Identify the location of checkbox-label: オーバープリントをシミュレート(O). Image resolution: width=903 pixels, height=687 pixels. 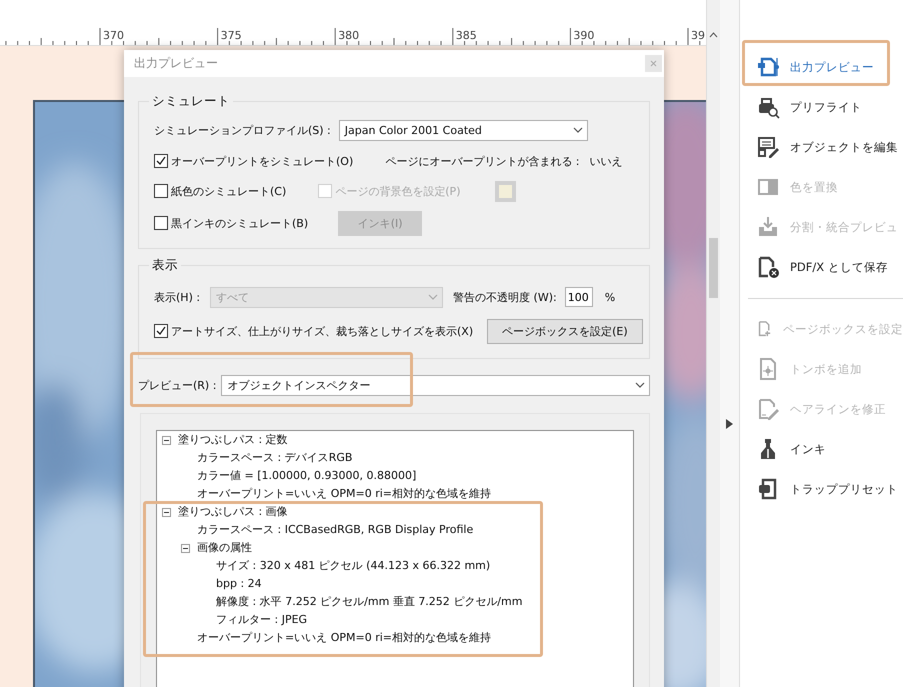
(262, 161).